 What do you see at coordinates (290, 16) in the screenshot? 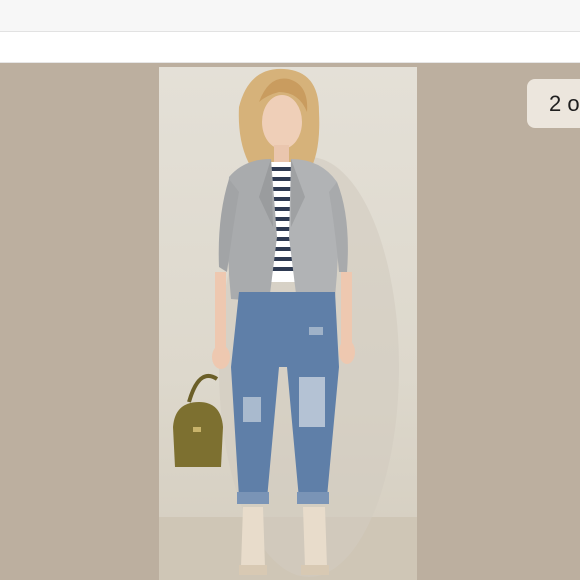
I see `top-bar` at bounding box center [290, 16].